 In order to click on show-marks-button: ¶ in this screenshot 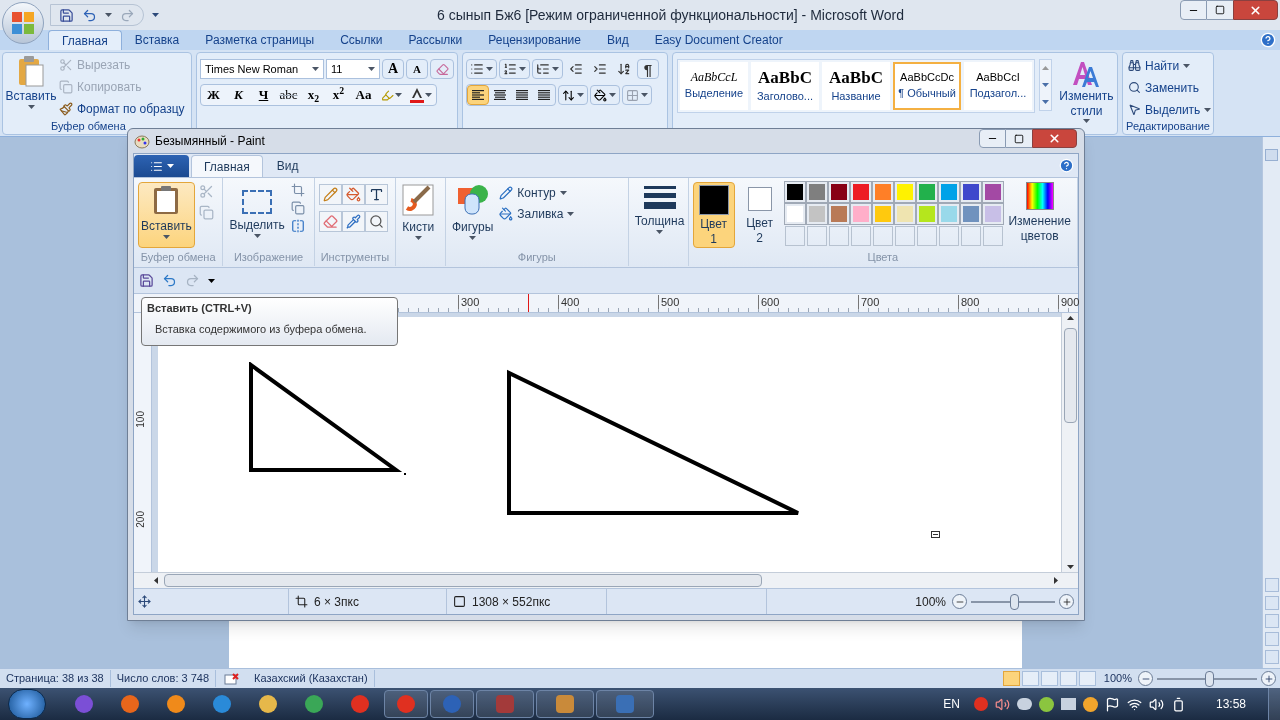, I will do `click(648, 69)`.